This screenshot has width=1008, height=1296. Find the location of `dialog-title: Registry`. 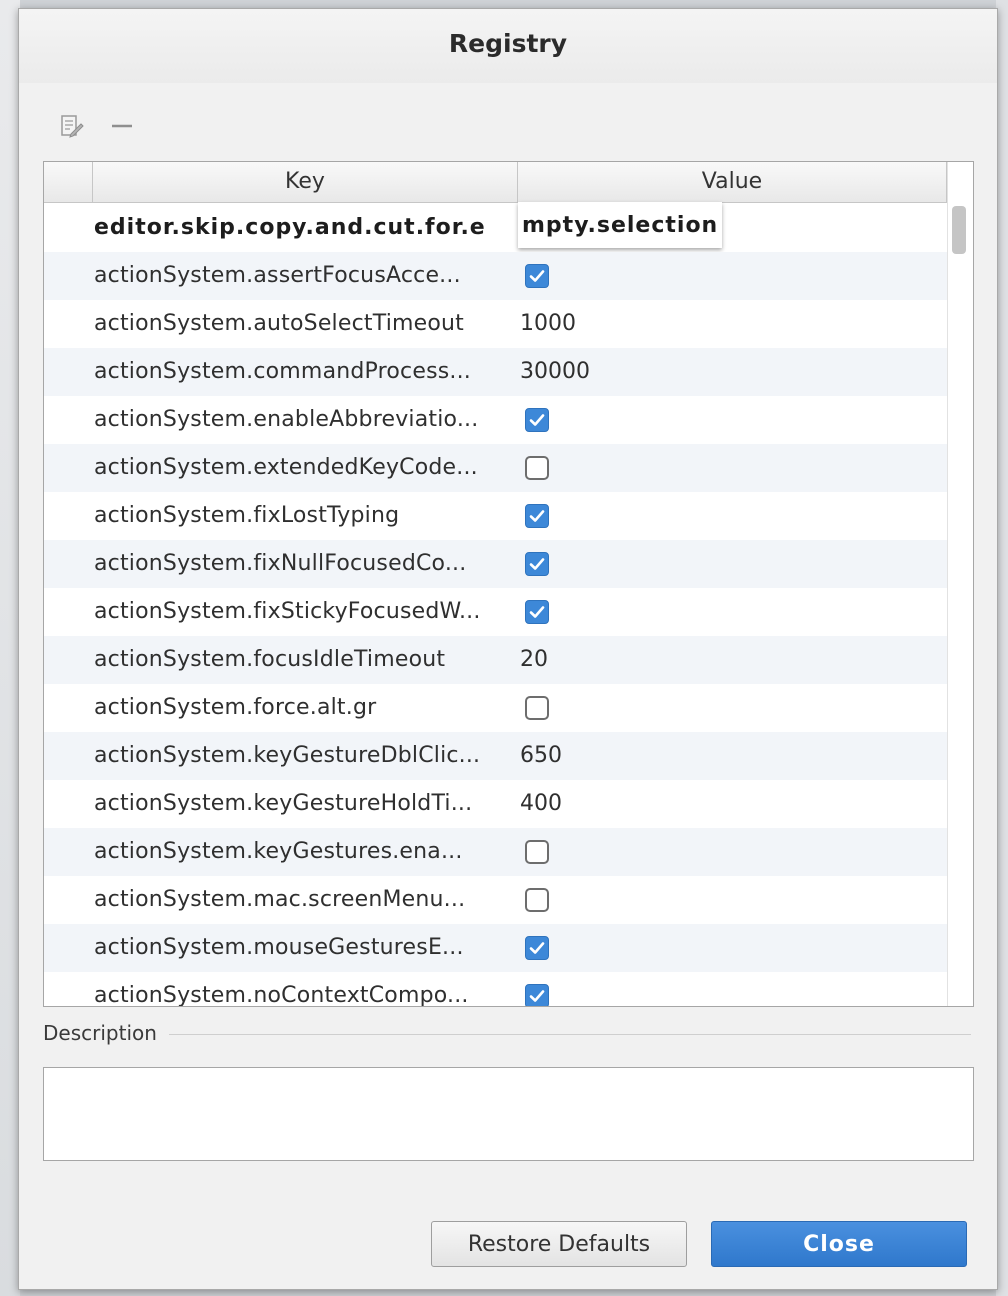

dialog-title: Registry is located at coordinates (508, 43).